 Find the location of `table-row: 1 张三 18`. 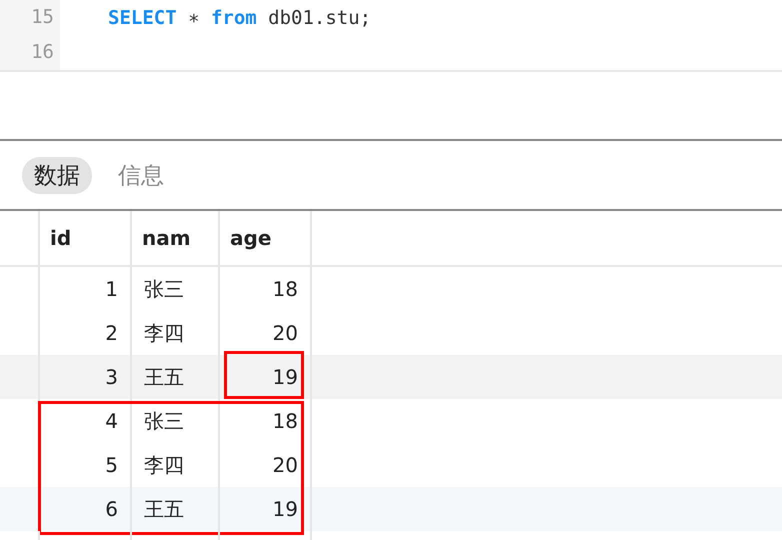

table-row: 1 张三 18 is located at coordinates (391, 289).